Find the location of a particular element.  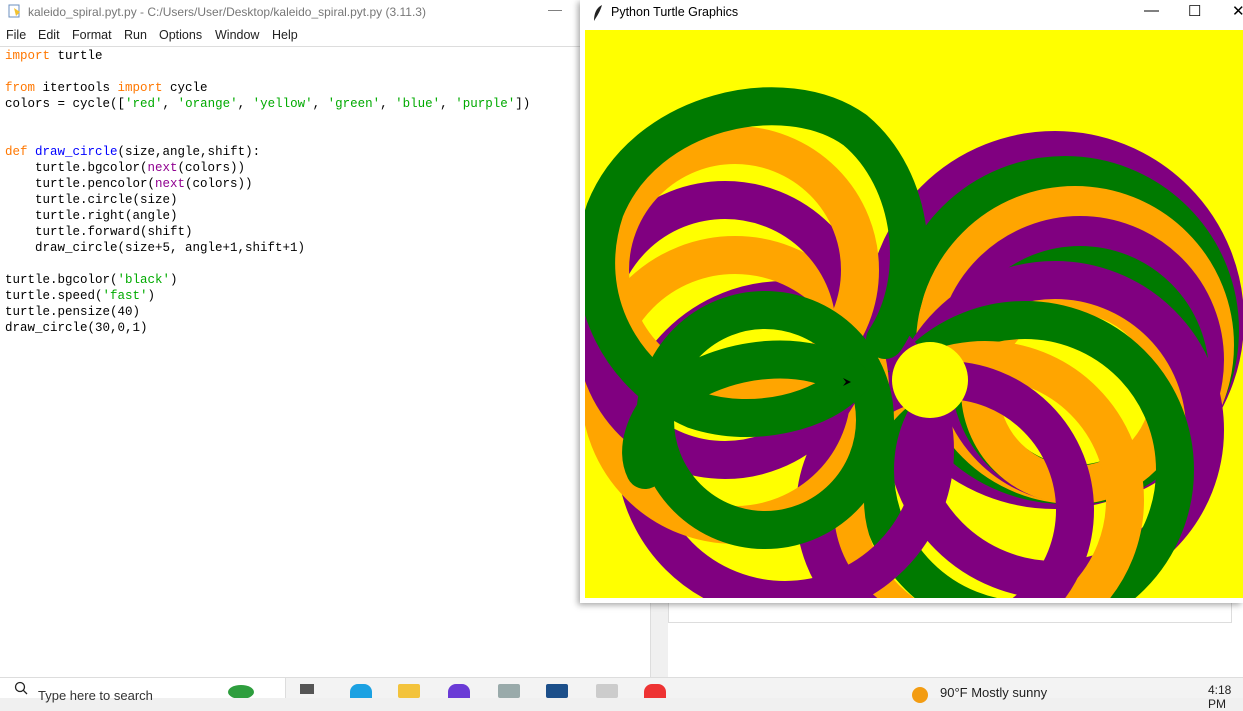

code-line: turtle.forward(shift) is located at coordinates (99, 232).